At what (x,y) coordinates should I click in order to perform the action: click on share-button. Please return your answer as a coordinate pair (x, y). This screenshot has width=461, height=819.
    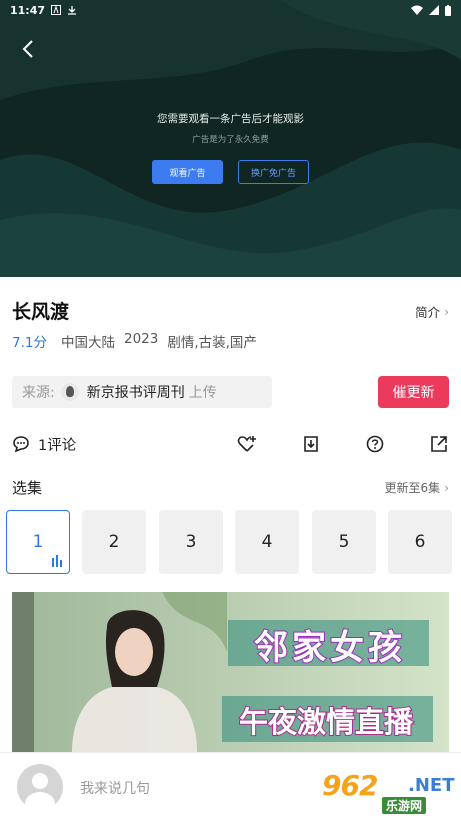
    Looking at the image, I should click on (439, 444).